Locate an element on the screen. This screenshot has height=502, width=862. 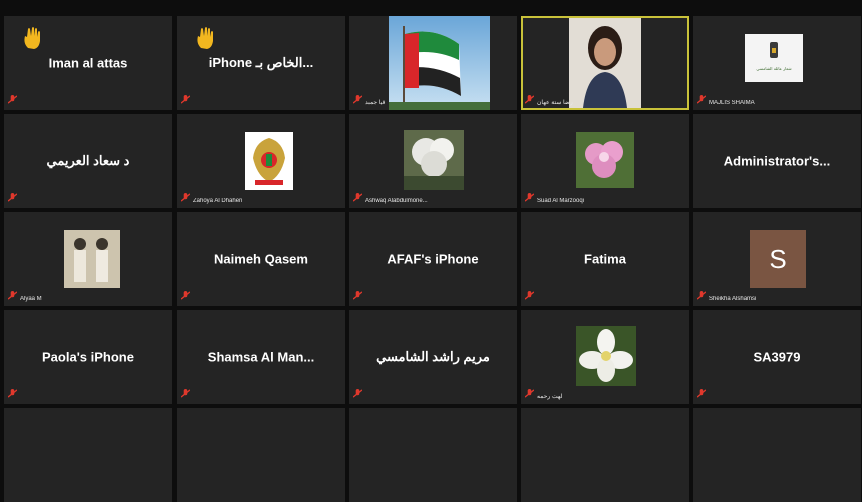
participant-tile: Suad Al Marzooqi is located at coordinates (605, 161).